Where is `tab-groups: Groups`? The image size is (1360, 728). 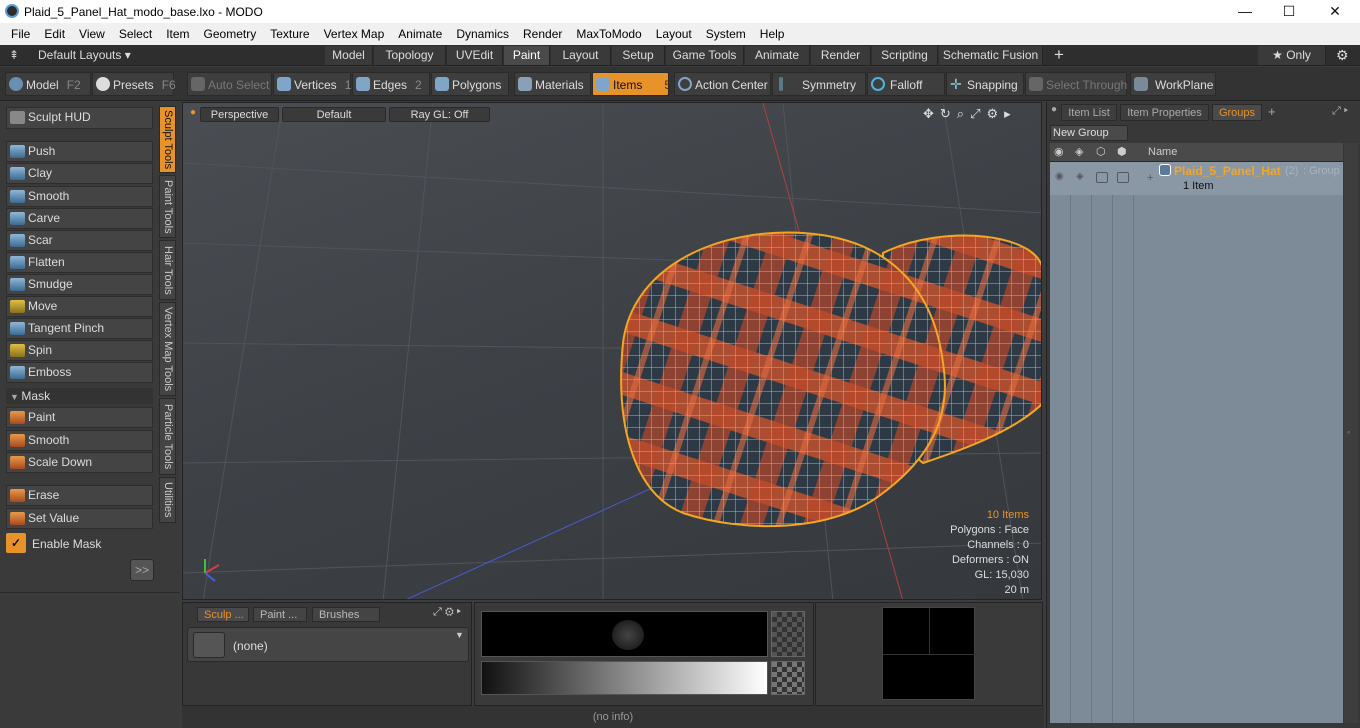 tab-groups: Groups is located at coordinates (1237, 112).